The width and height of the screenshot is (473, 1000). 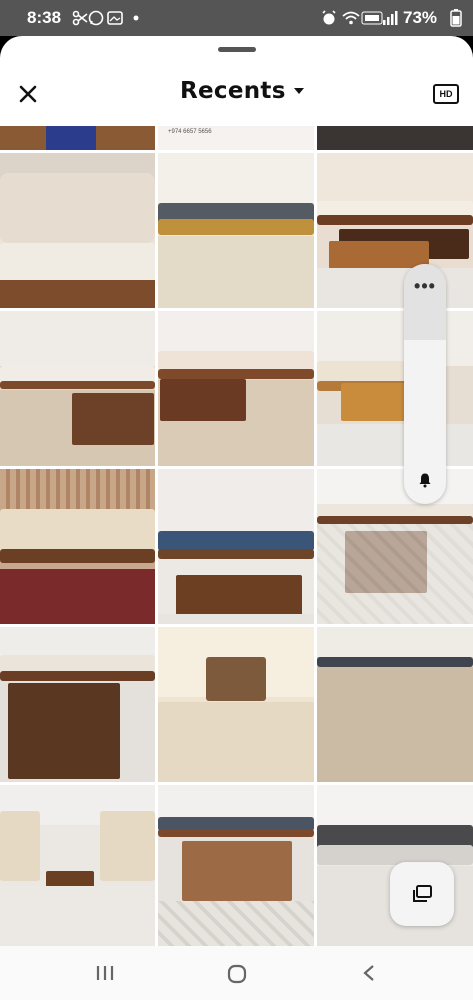 I want to click on hd-toggle-button: HD, so click(x=446, y=94).